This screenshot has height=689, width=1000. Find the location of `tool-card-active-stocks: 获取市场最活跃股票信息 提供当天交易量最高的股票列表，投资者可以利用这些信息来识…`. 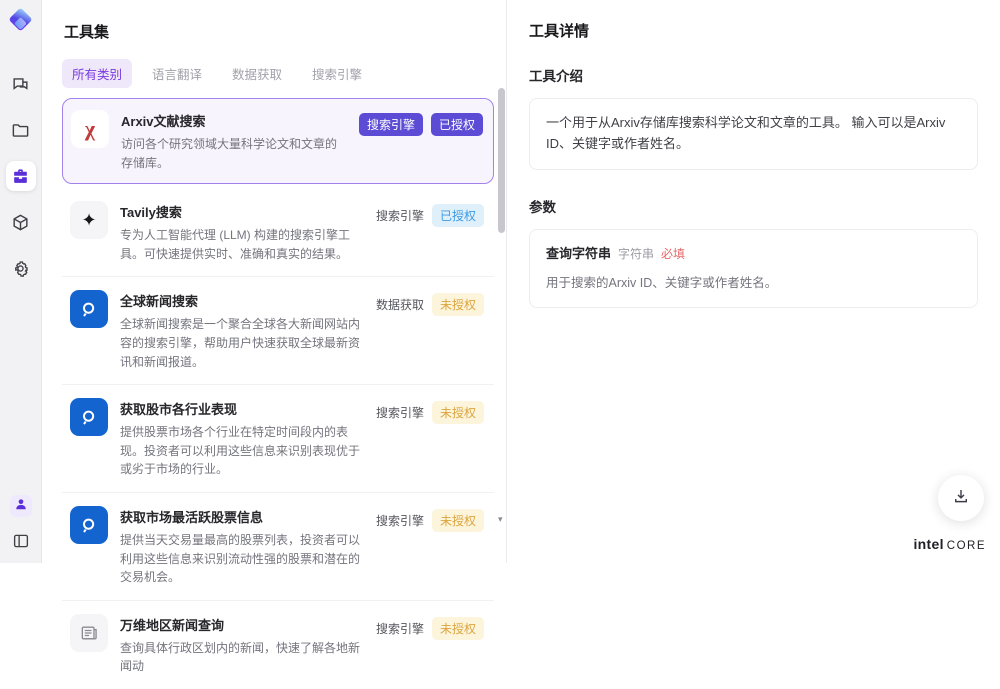

tool-card-active-stocks: 获取市场最活跃股票信息 提供当天交易量最高的股票列表，投资者可以利用这些信息来识… is located at coordinates (278, 547).